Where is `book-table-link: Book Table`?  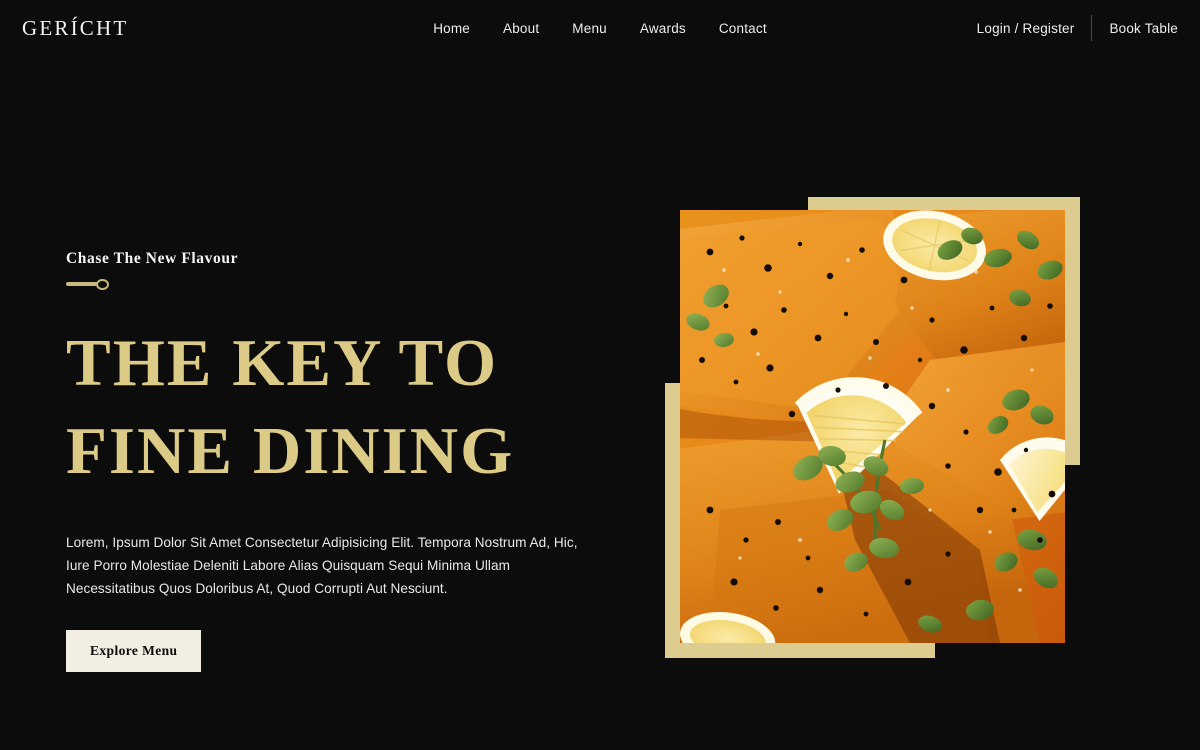
book-table-link: Book Table is located at coordinates (1143, 28).